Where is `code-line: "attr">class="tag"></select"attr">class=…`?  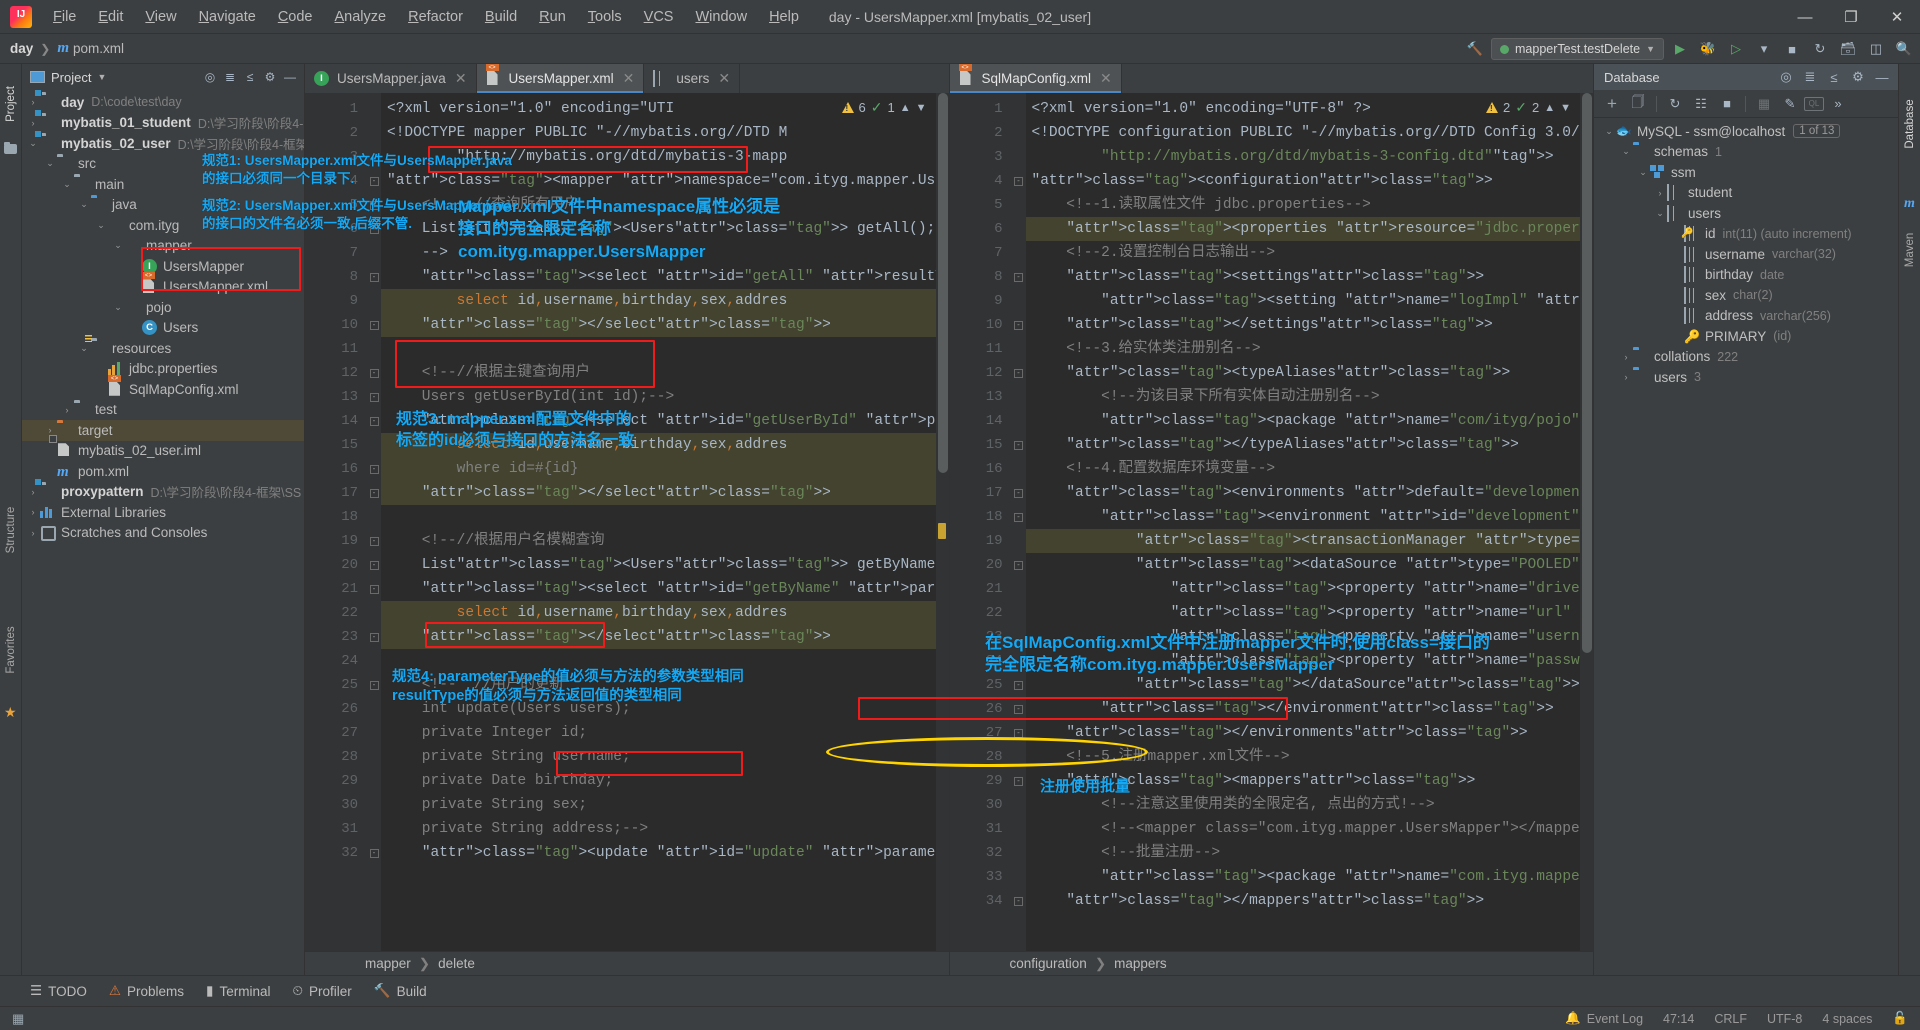
code-line: "attr">class="tag"></select"attr">class=… is located at coordinates (658, 493).